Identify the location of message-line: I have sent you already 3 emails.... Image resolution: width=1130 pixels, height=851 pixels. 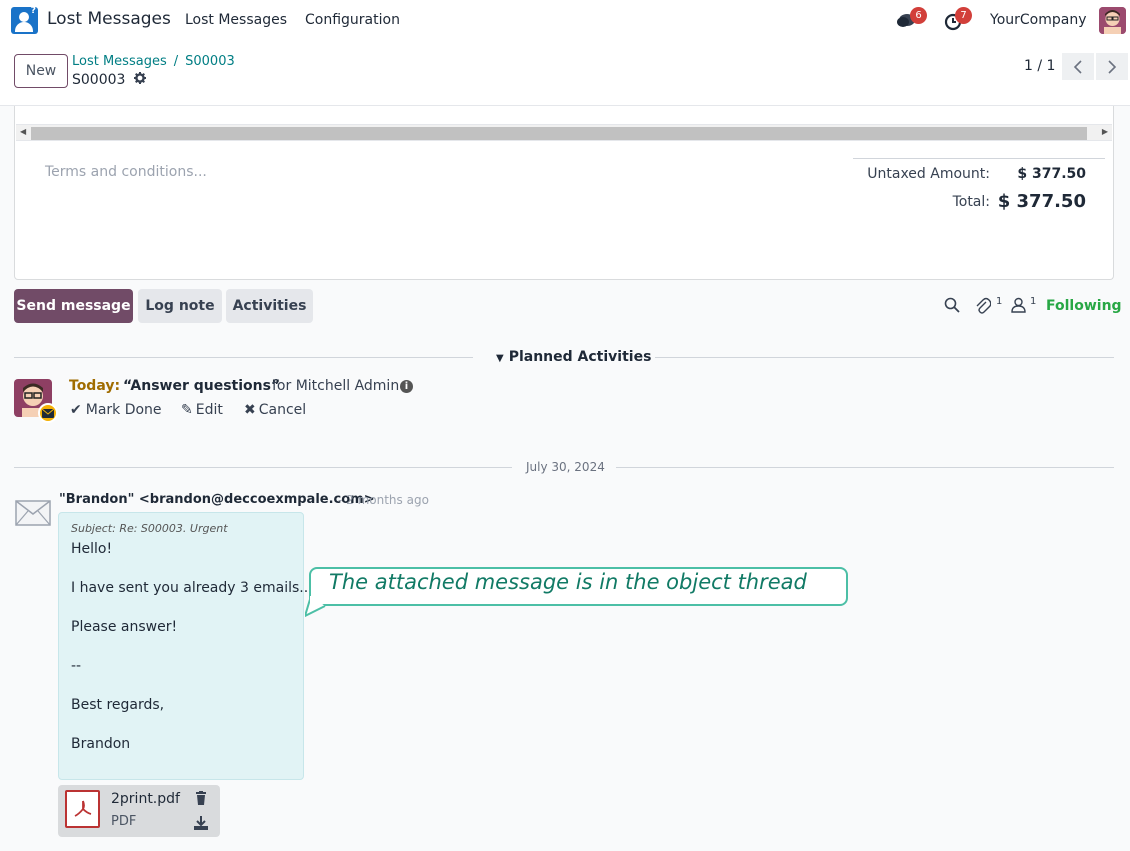
(192, 588).